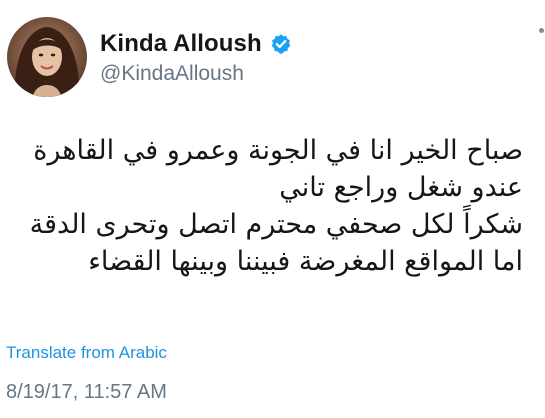  Describe the element at coordinates (305, 261) in the screenshot. I see `tweet-text-line: اما المواقع المغرضة فبيننا وبينها القضاء` at that location.